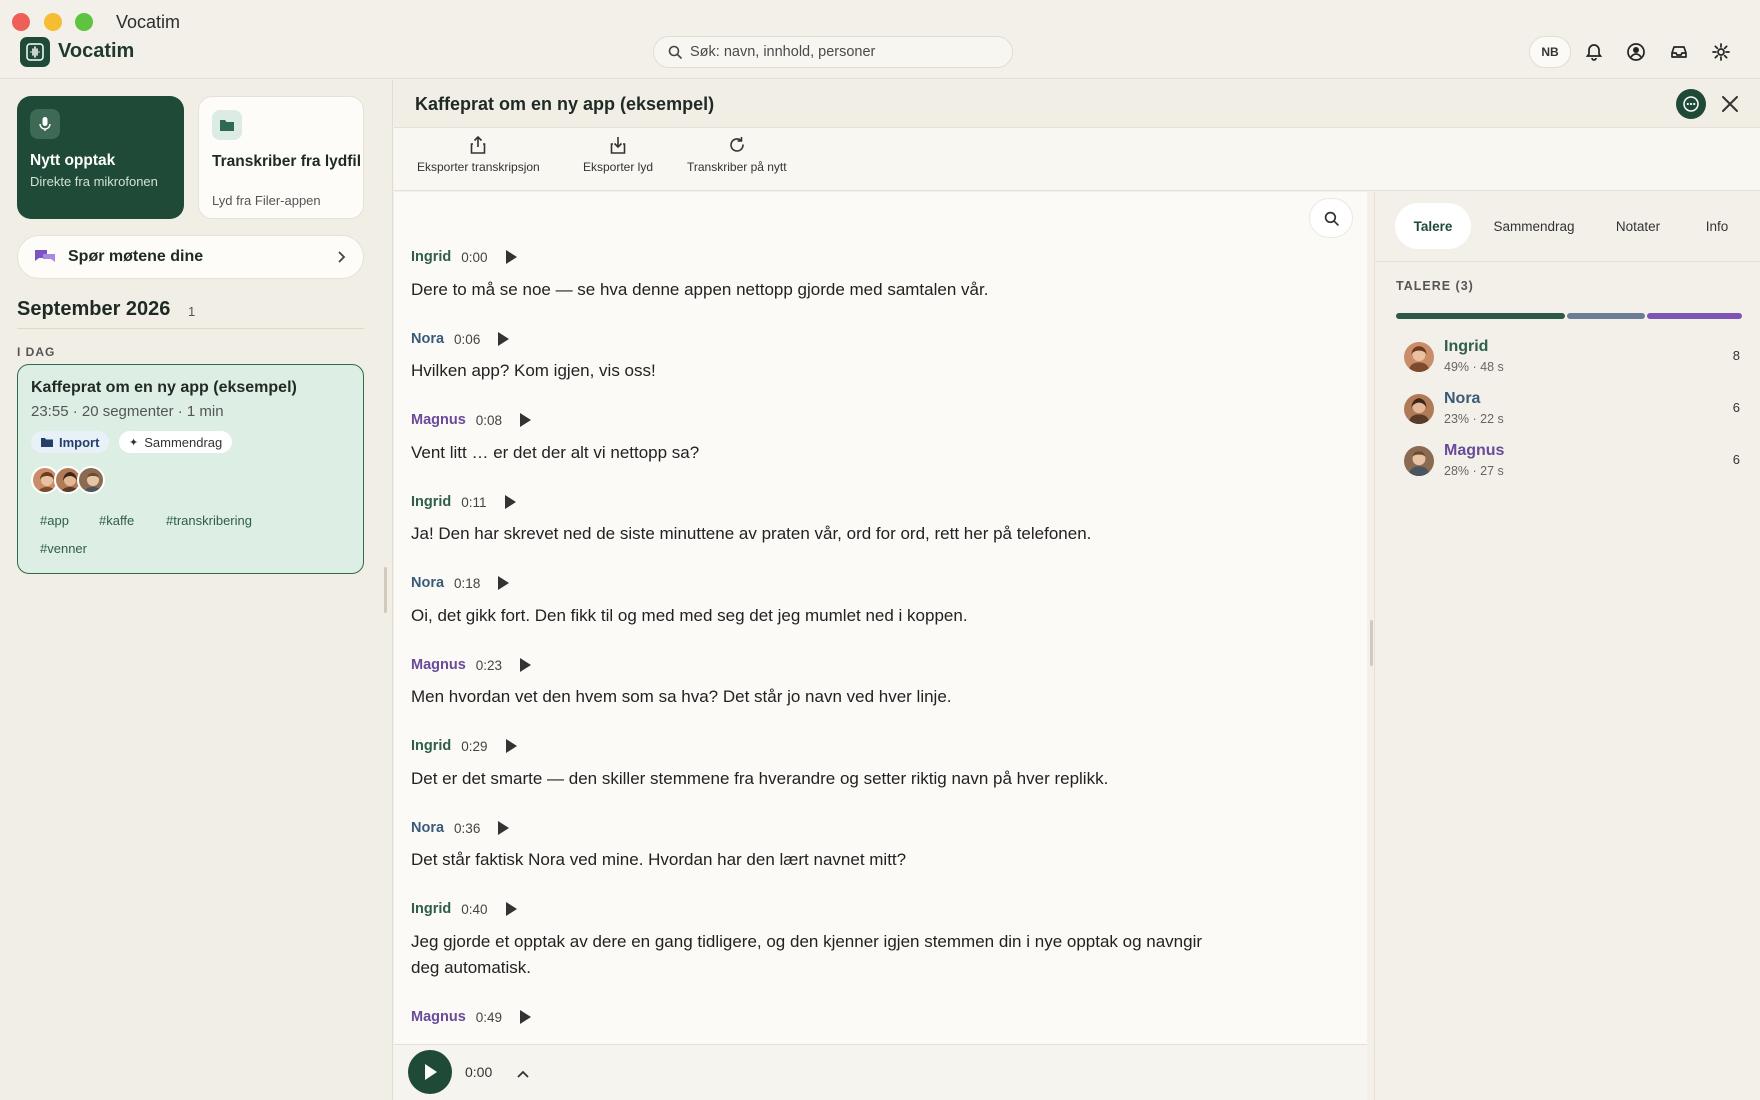 The image size is (1760, 1100). Describe the element at coordinates (618, 155) in the screenshot. I see `export-audio-button: Eksporter lyd` at that location.